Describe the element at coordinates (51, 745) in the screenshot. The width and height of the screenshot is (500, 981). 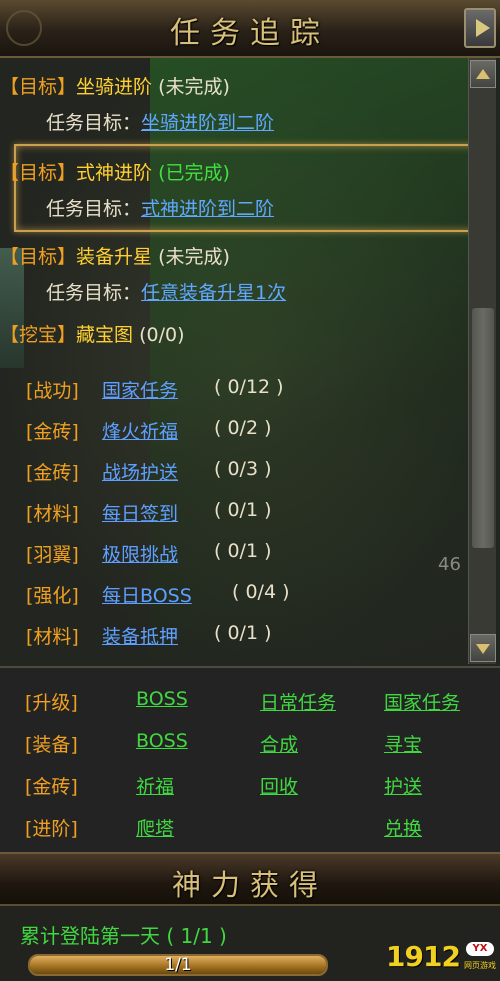
I see `shortcut-category: [装备]` at that location.